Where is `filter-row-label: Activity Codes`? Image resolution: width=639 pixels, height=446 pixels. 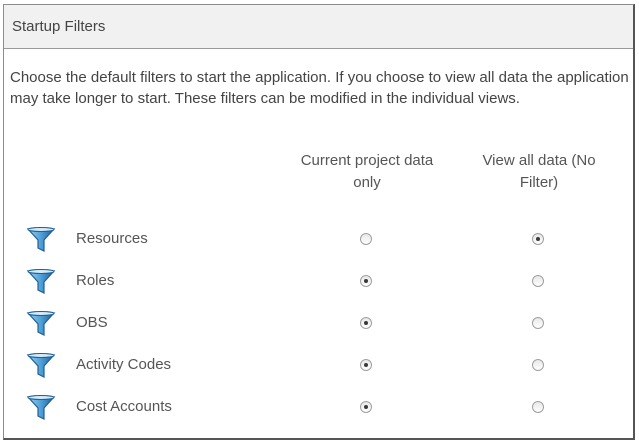
filter-row-label: Activity Codes is located at coordinates (124, 364).